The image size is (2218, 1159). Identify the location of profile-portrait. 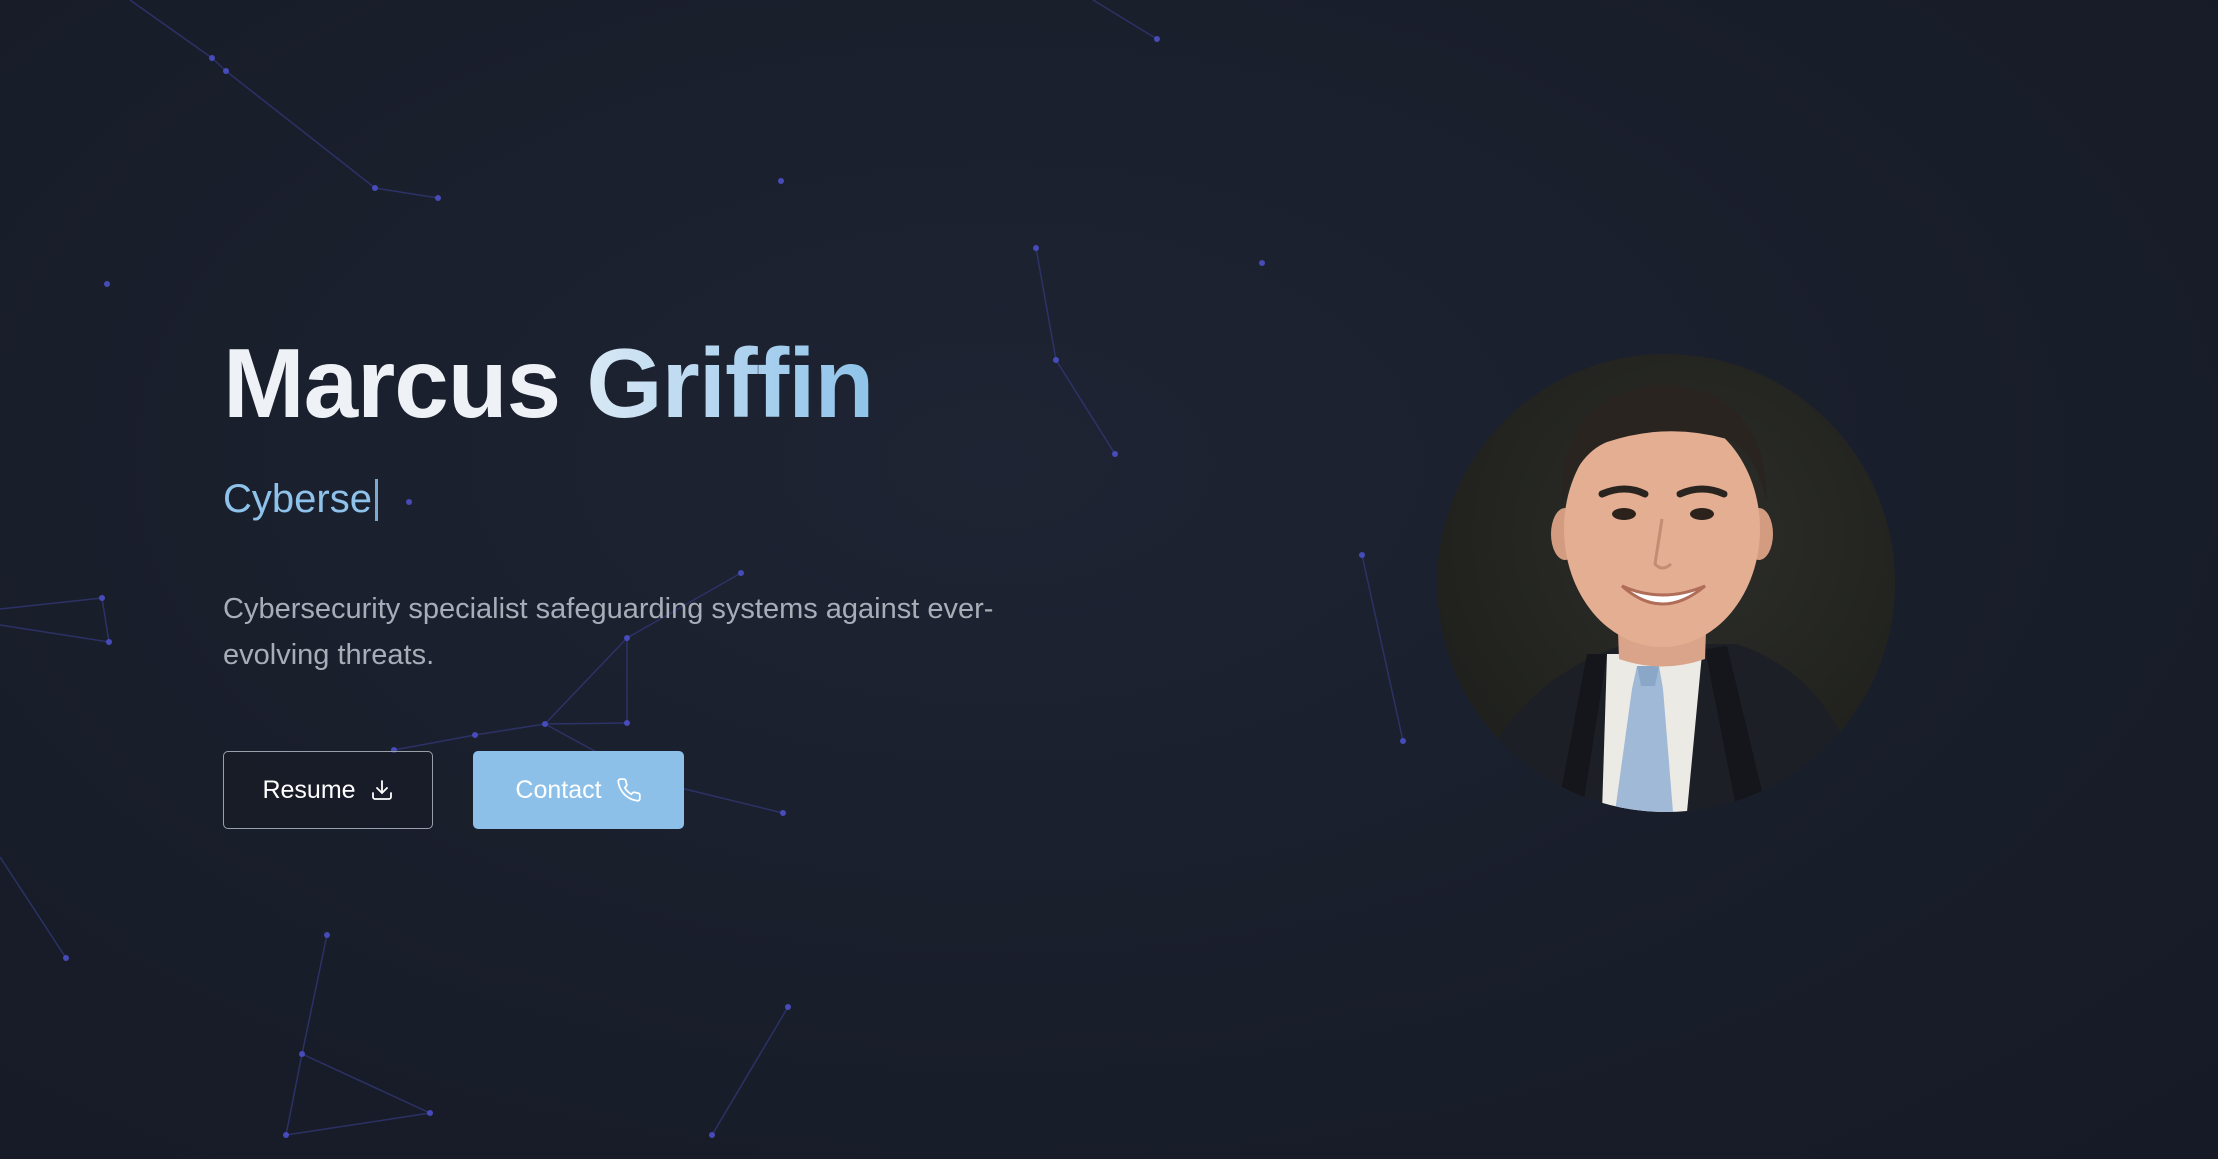
(1667, 598).